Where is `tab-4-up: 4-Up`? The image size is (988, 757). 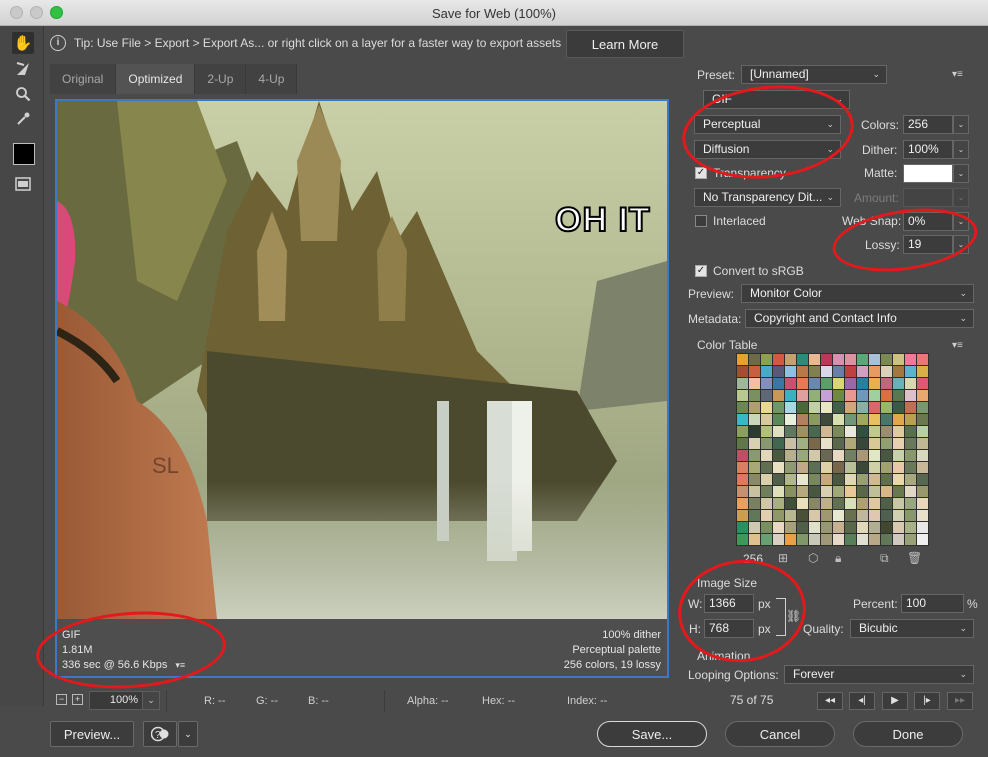
tab-4-up: 4-Up is located at coordinates (272, 79).